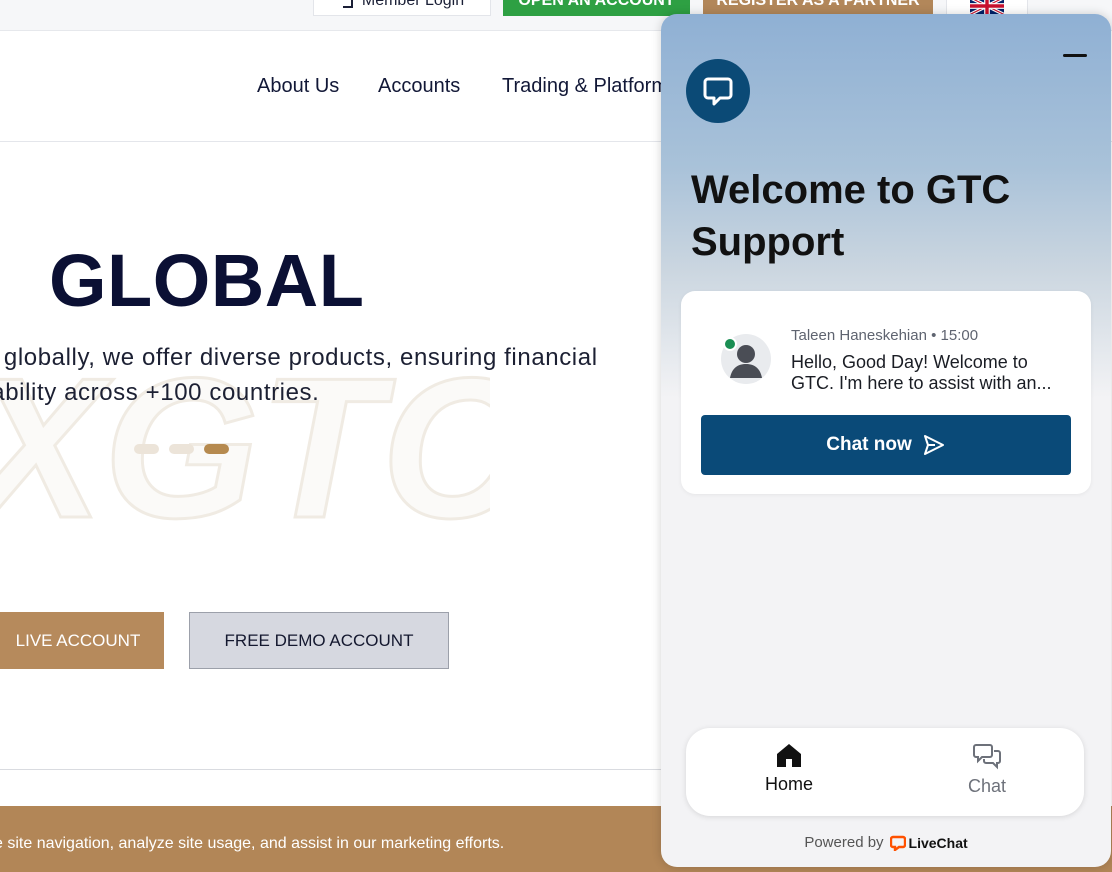 The width and height of the screenshot is (1112, 872). I want to click on minimize-icon, so click(1075, 55).